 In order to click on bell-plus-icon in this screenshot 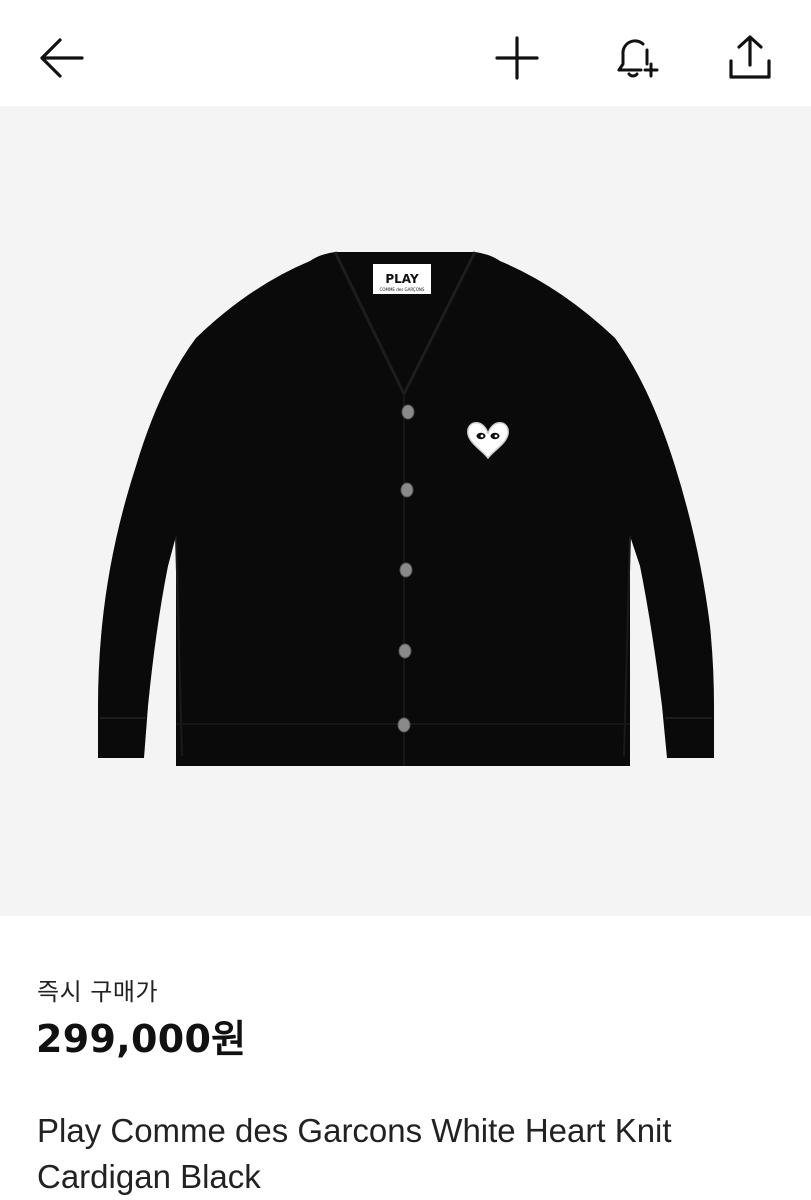, I will do `click(638, 58)`.